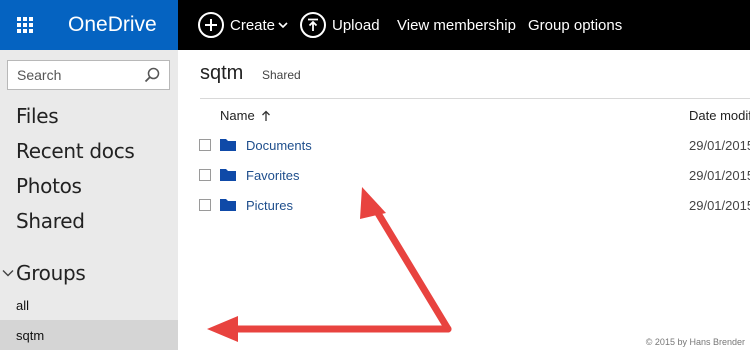 This screenshot has height=350, width=750. What do you see at coordinates (281, 75) in the screenshot?
I see `page-subtitle: Shared` at bounding box center [281, 75].